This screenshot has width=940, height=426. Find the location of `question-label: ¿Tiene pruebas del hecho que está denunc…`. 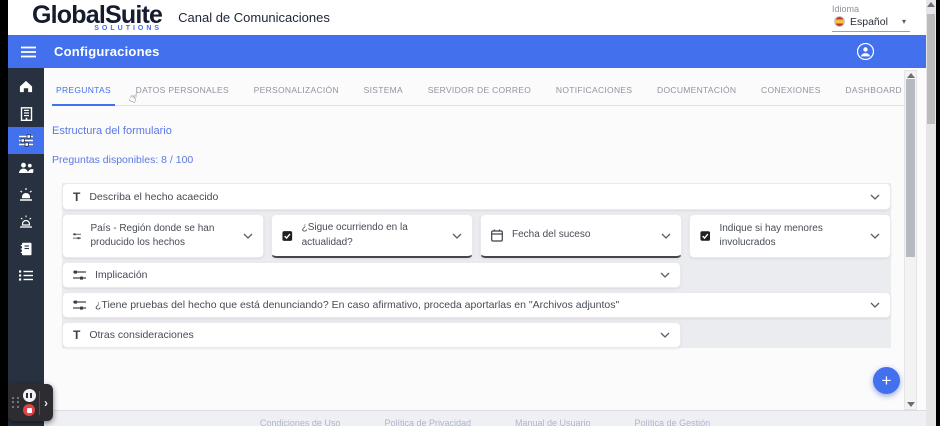

question-label: ¿Tiene pruebas del hecho que está denunc… is located at coordinates (357, 305).